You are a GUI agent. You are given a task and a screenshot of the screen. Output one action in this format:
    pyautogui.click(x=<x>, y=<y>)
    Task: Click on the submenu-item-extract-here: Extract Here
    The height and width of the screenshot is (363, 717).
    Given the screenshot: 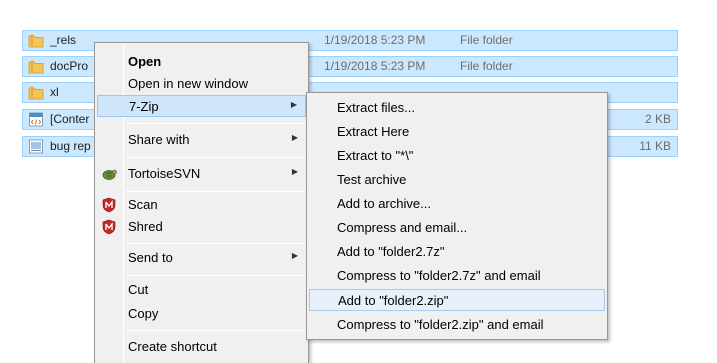 What is the action you would take?
    pyautogui.click(x=457, y=132)
    